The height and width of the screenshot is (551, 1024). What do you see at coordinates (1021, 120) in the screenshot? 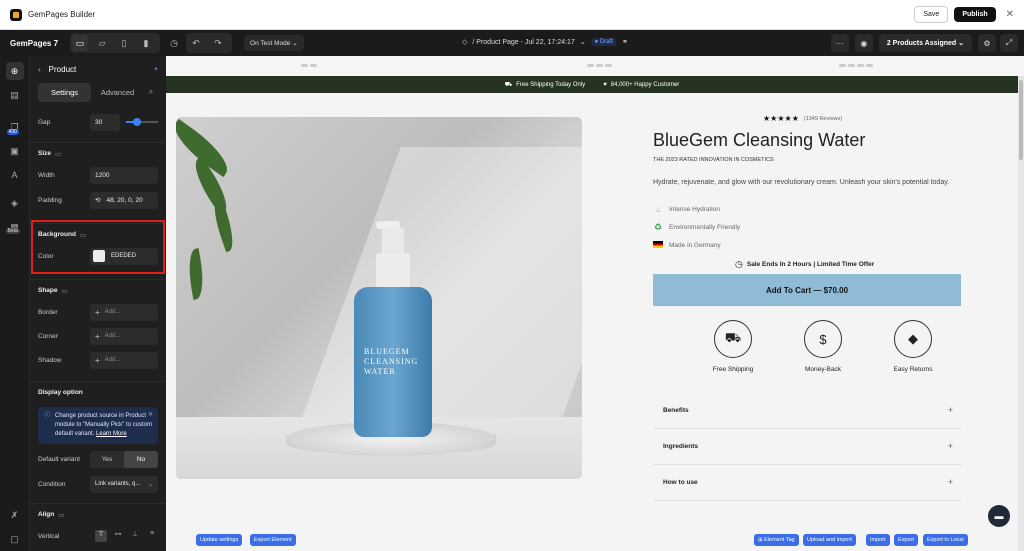
I see `scroll-thumb` at bounding box center [1021, 120].